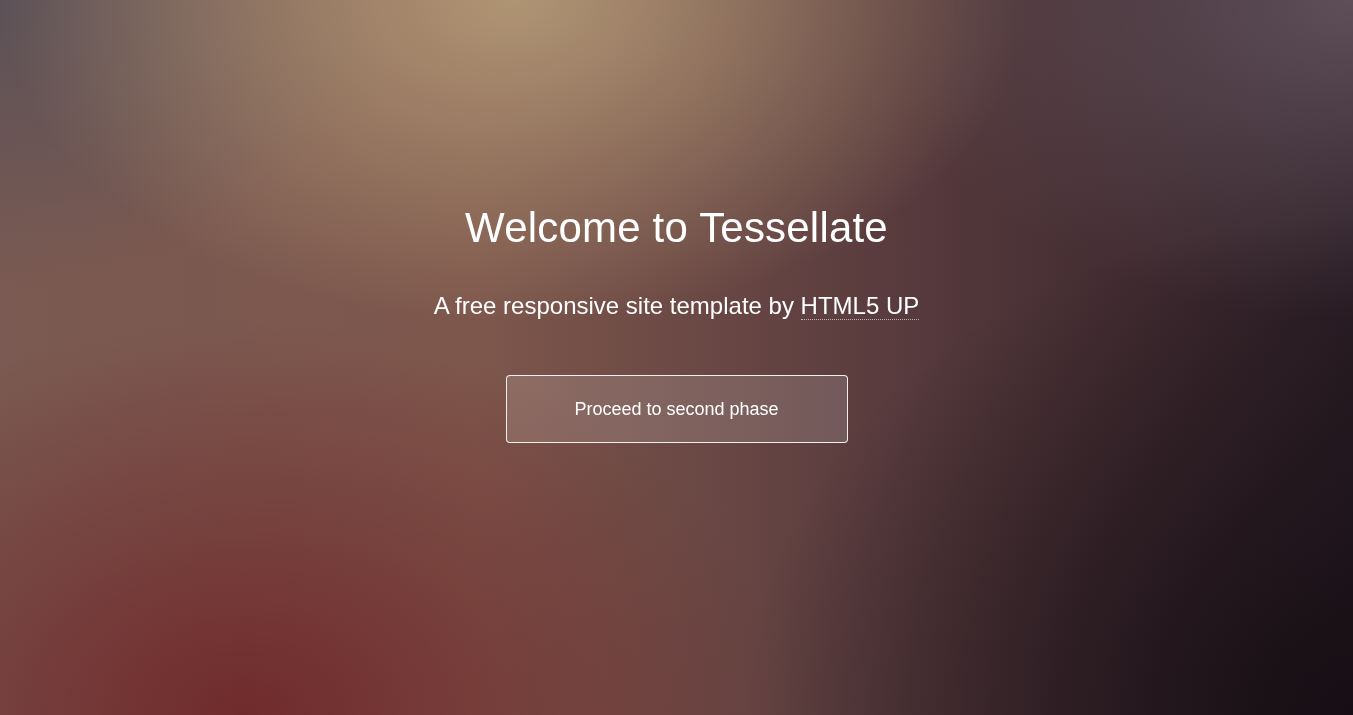  I want to click on tagline: A free responsive site template by HTML5 UP, so click(676, 306).